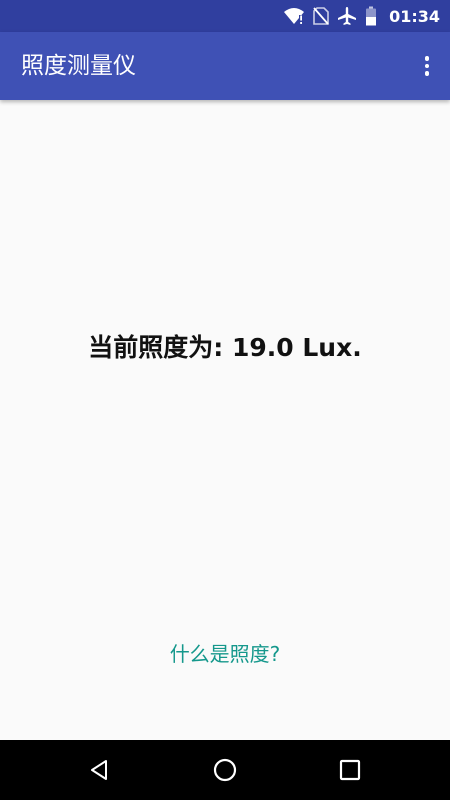 Image resolution: width=450 pixels, height=800 pixels. Describe the element at coordinates (225, 347) in the screenshot. I see `illuminance-reading: 当前照度为: 19.0 Lux.` at that location.